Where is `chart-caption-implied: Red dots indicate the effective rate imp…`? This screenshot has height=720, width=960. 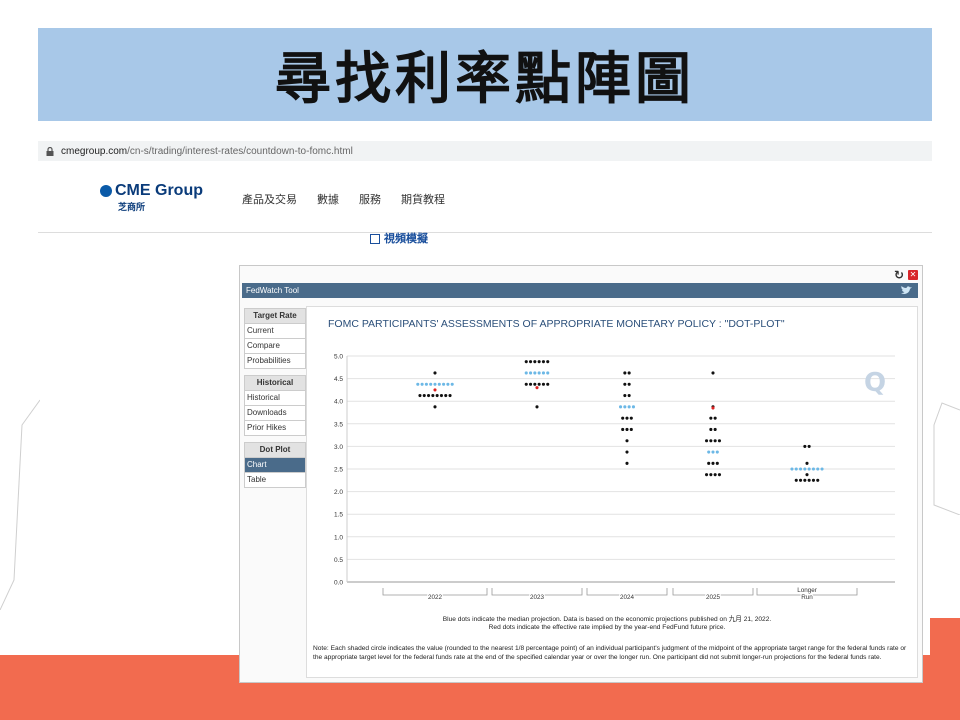
chart-caption-implied: Red dots indicate the effective rate imp… is located at coordinates (607, 627).